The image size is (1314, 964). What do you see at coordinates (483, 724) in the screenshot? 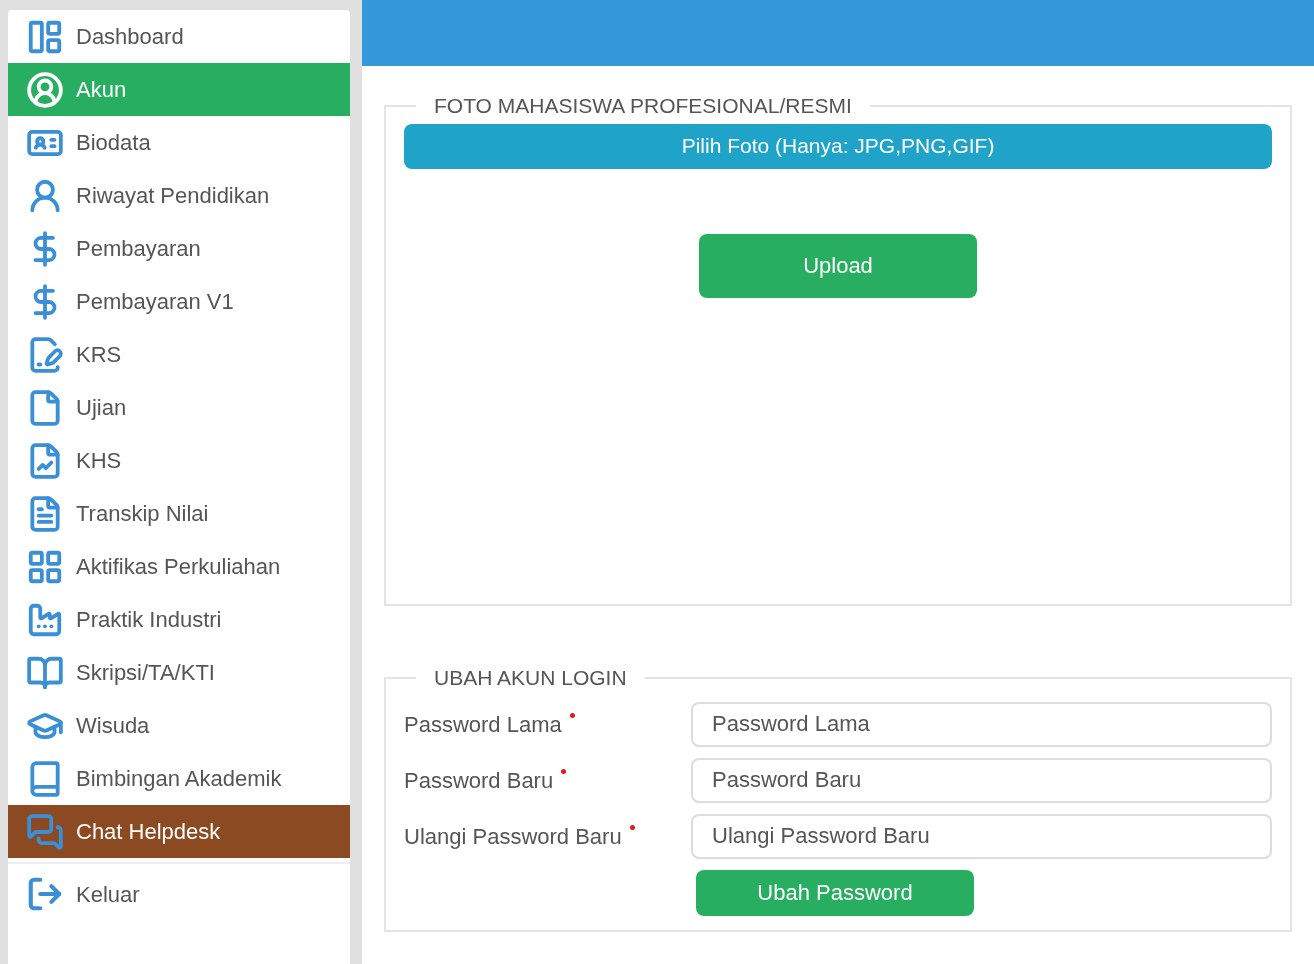
I see `field-label: Password Lama` at bounding box center [483, 724].